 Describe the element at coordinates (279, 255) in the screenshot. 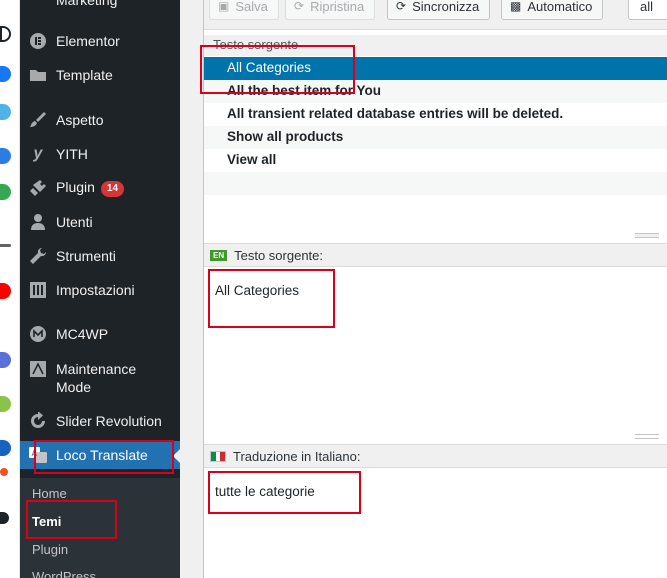

I see `source-pane-title: Testo sorgente:` at that location.